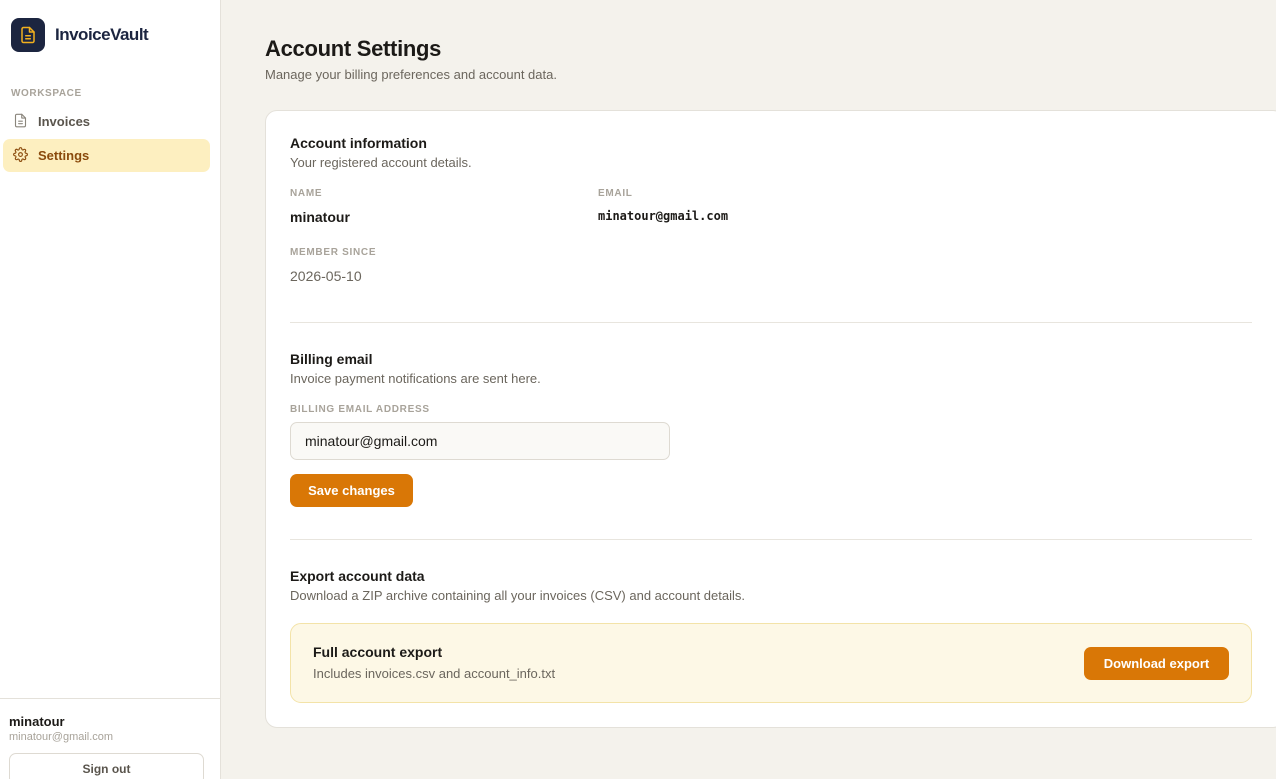 The width and height of the screenshot is (1276, 779). I want to click on user-name: minatour, so click(37, 721).